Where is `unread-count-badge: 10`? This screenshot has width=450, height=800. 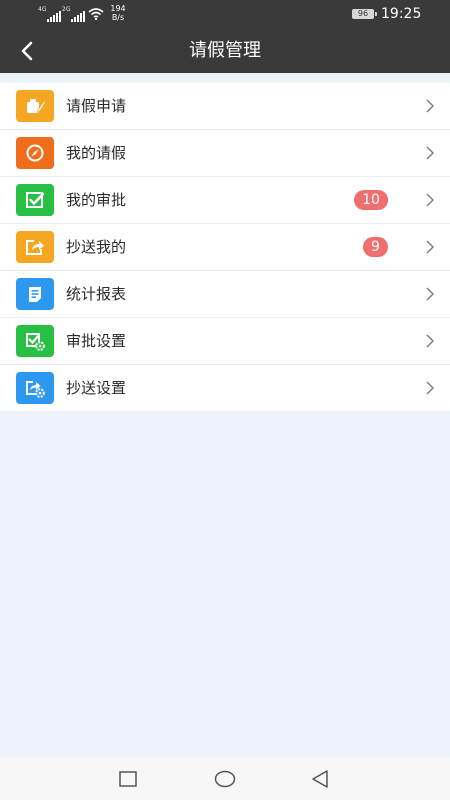
unread-count-badge: 10 is located at coordinates (371, 200).